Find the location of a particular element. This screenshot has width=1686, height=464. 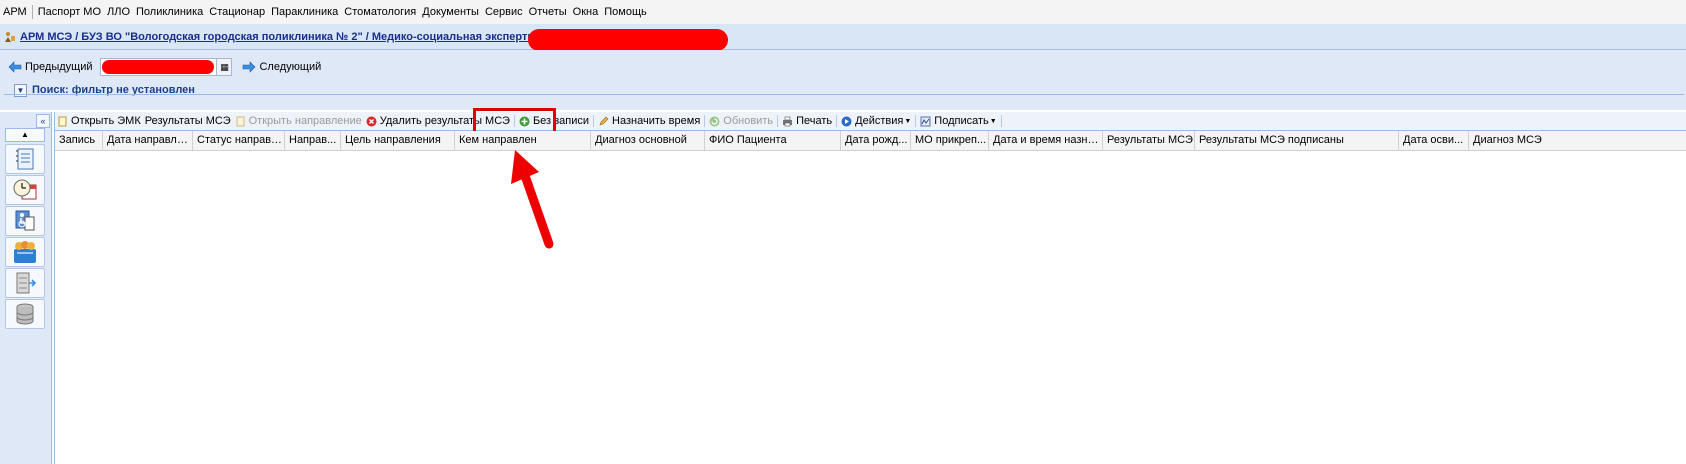

column-header-main-diagnosis: Диагноз основной is located at coordinates (648, 140).